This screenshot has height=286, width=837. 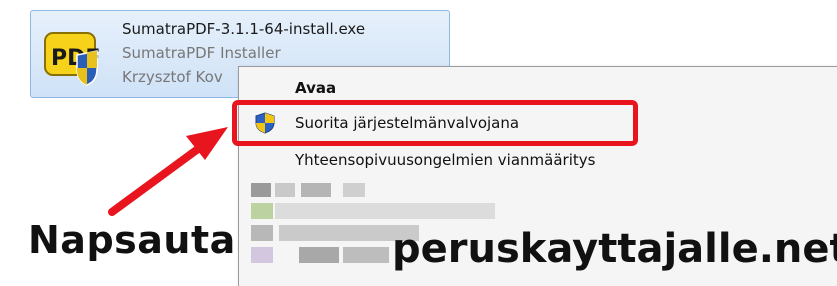 What do you see at coordinates (132, 240) in the screenshot?
I see `instruction-label: Napsauta` at bounding box center [132, 240].